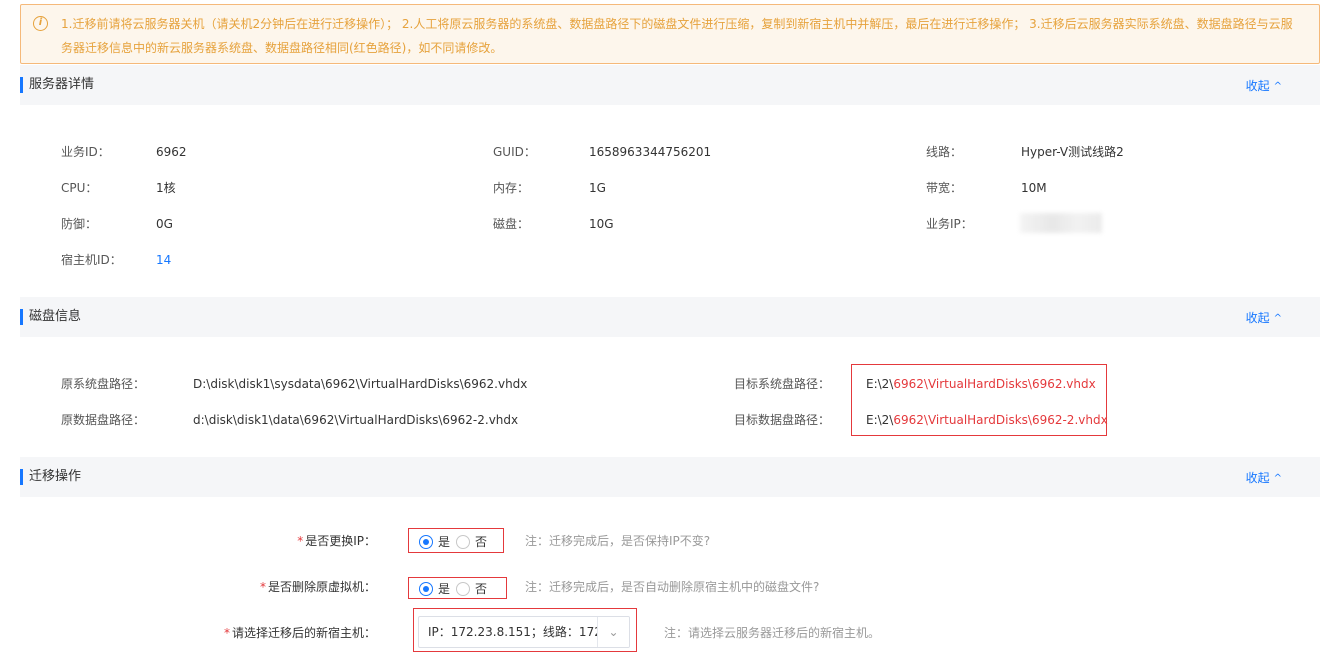 Image resolution: width=1328 pixels, height=660 pixels. Describe the element at coordinates (481, 542) in the screenshot. I see `change-ip-no-text: 否` at that location.